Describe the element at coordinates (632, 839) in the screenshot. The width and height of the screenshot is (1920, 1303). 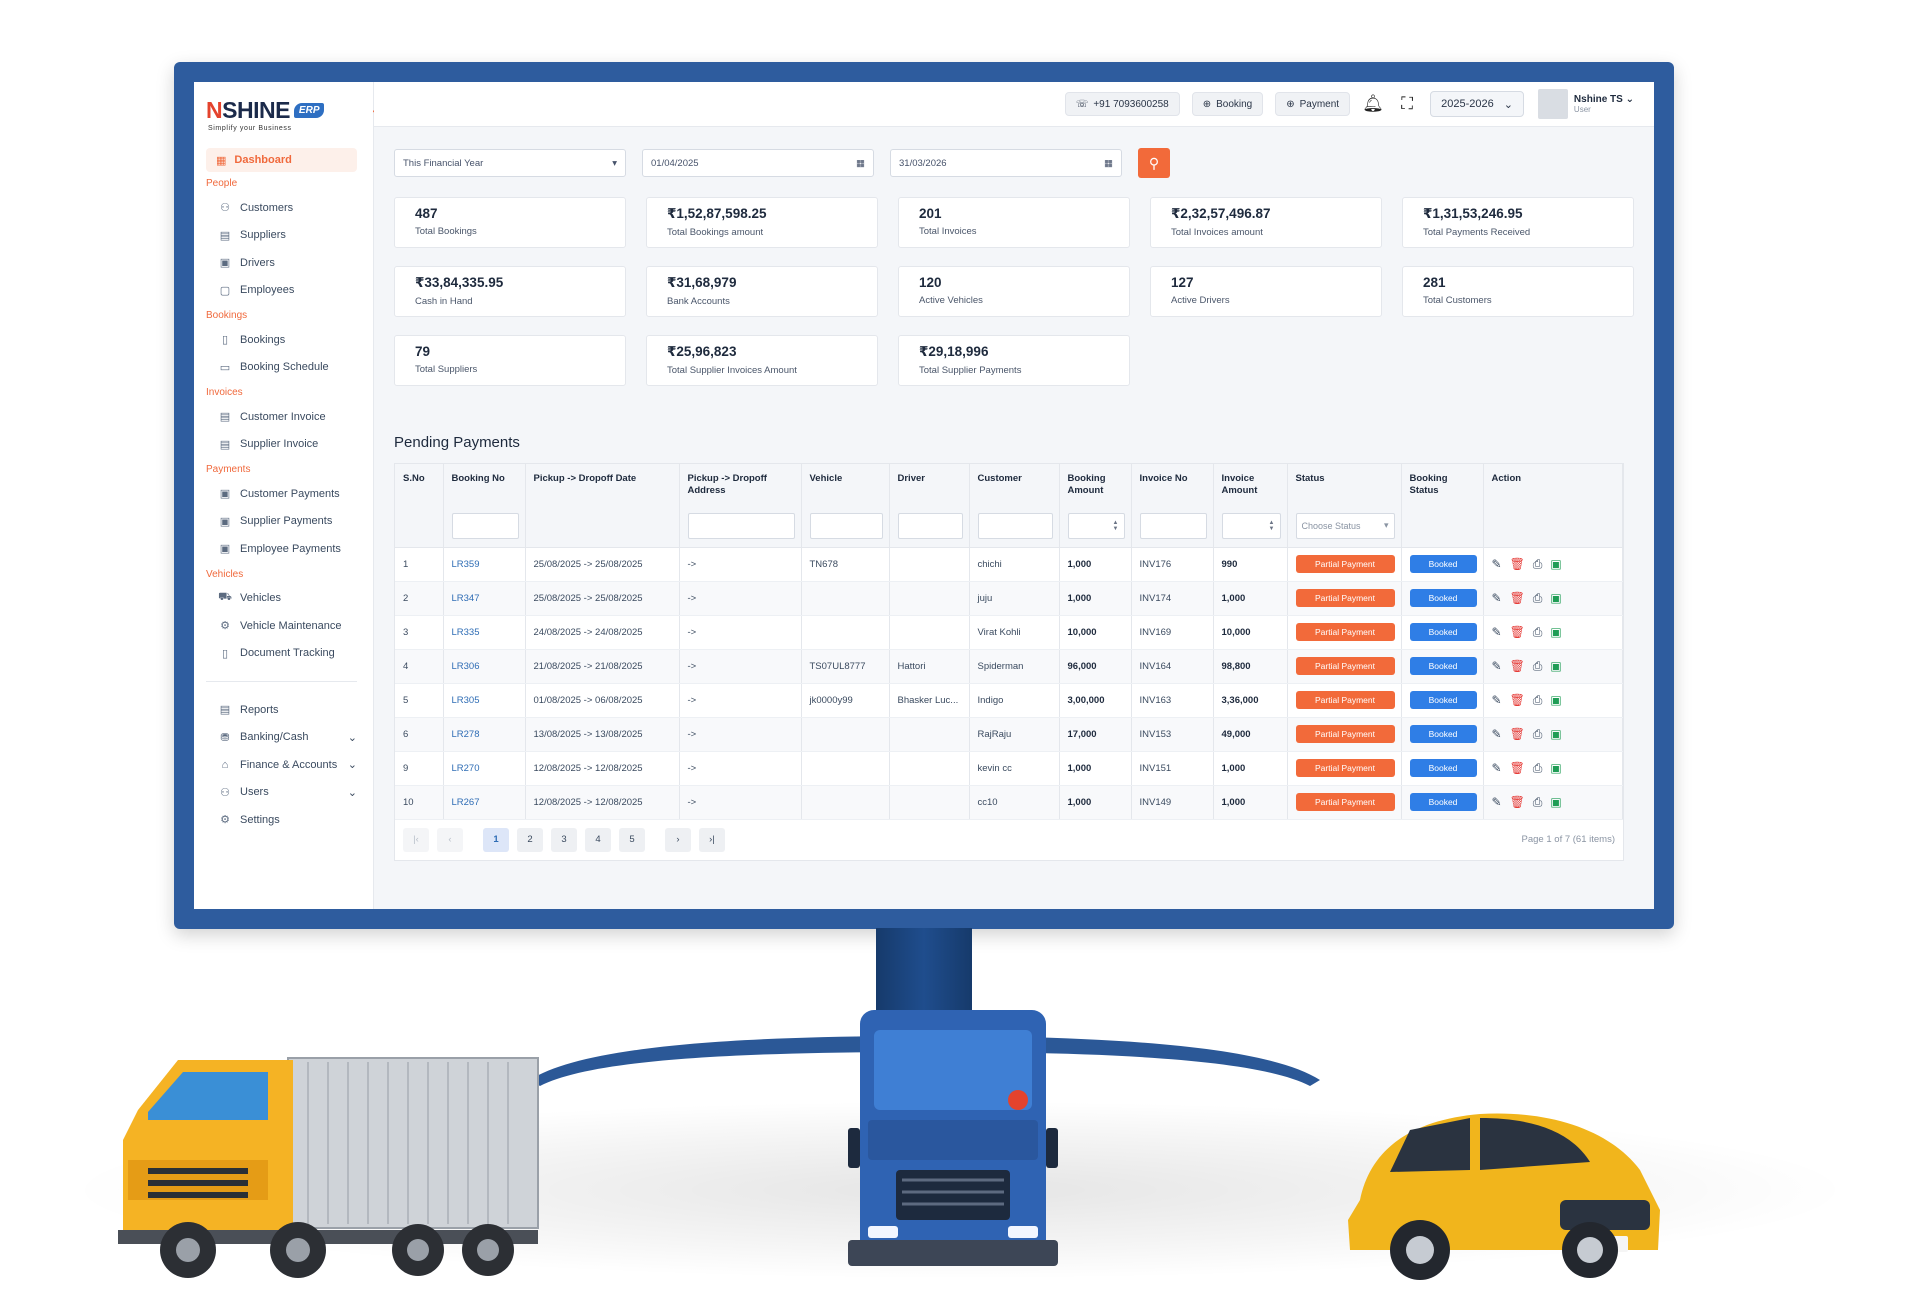
I see `page-button: 5` at that location.